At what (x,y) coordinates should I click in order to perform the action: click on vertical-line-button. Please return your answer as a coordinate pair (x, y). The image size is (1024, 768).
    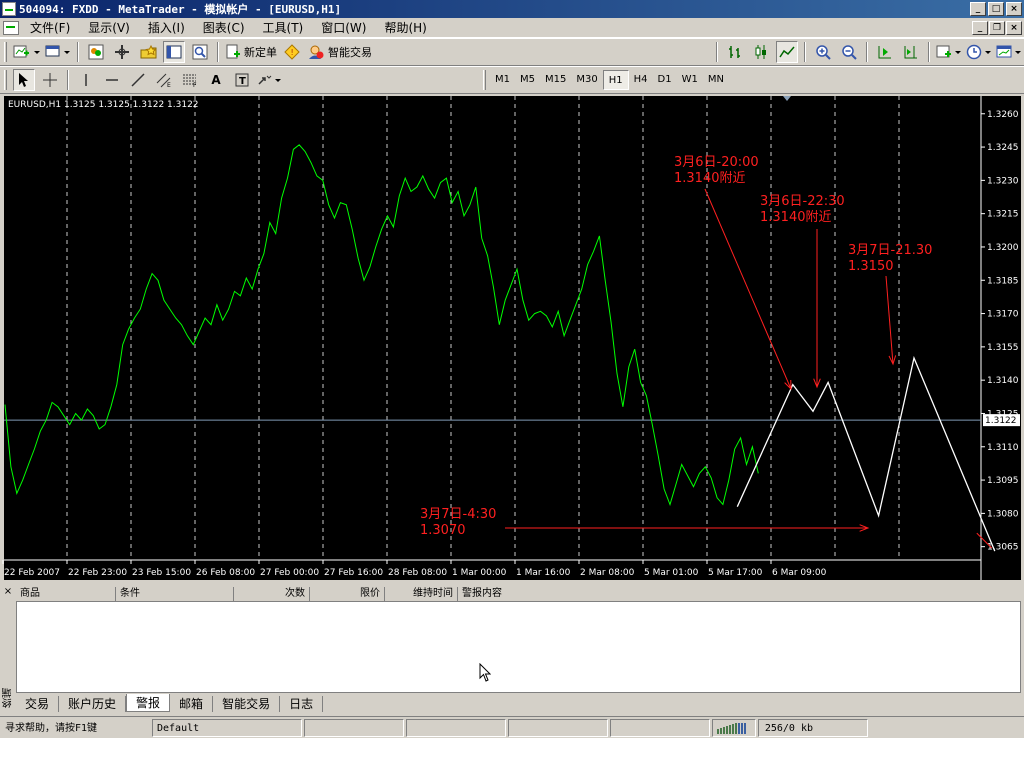
    Looking at the image, I should click on (86, 80).